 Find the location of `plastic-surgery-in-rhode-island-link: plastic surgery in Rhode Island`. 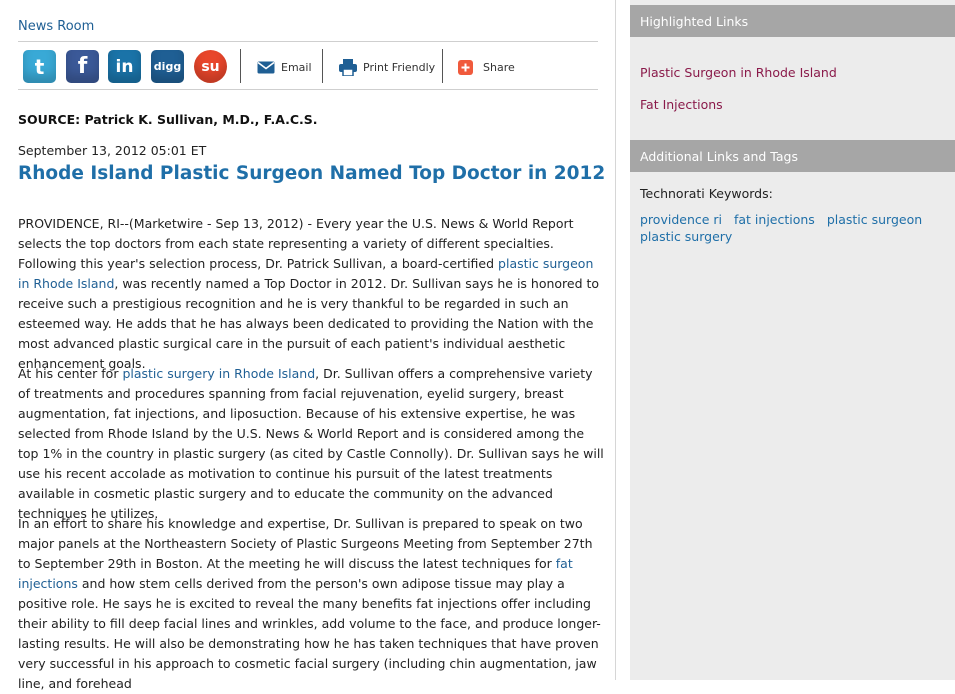

plastic-surgery-in-rhode-island-link: plastic surgery in Rhode Island is located at coordinates (218, 373).